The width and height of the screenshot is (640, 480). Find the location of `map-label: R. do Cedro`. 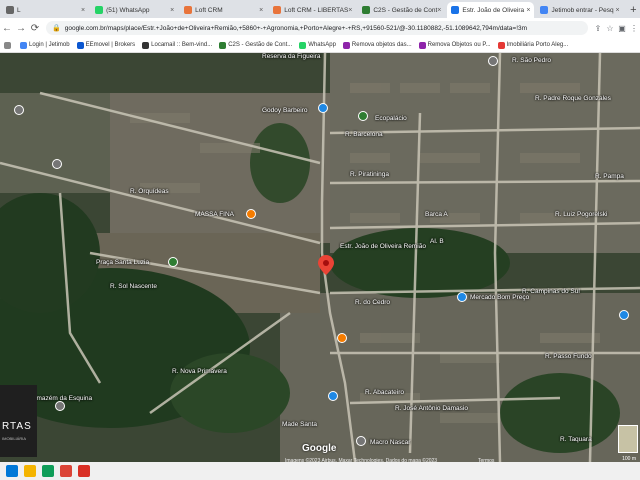

map-label: R. do Cedro is located at coordinates (372, 302).